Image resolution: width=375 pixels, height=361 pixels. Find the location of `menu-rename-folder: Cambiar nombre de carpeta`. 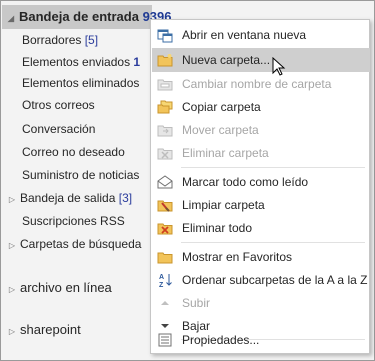

menu-rename-folder: Cambiar nombre de carpeta is located at coordinates (261, 84).